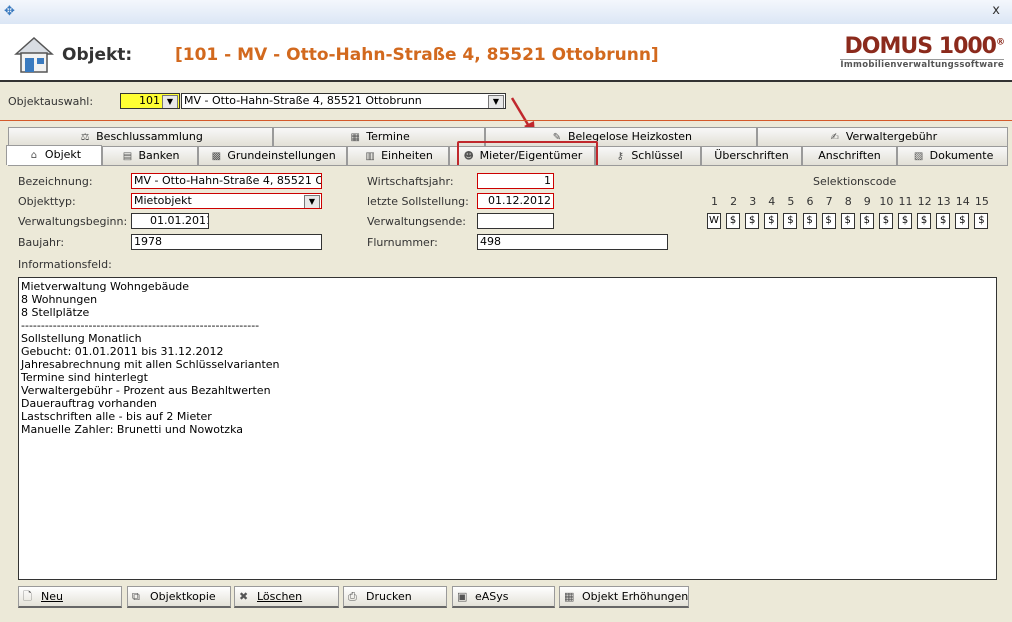 This screenshot has width=1012, height=622. I want to click on verwaltungsende-label: Verwaltungsende:, so click(416, 221).